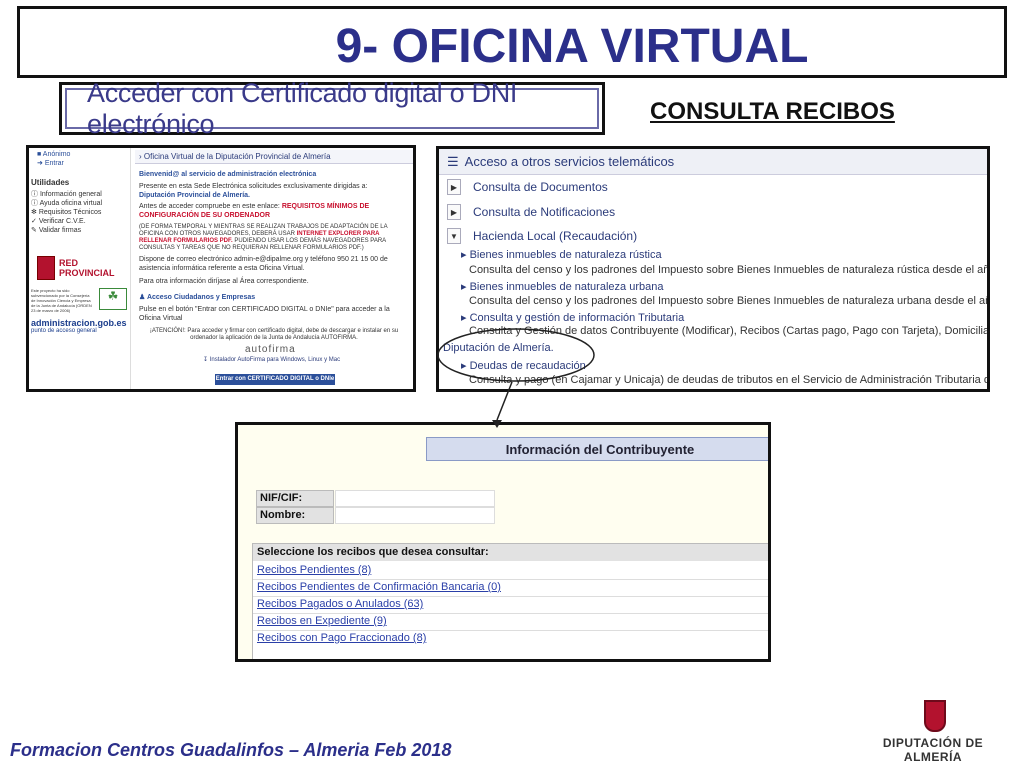 Image resolution: width=1024 pixels, height=768 pixels. What do you see at coordinates (39, 154) in the screenshot?
I see `user-icon: ■` at bounding box center [39, 154].